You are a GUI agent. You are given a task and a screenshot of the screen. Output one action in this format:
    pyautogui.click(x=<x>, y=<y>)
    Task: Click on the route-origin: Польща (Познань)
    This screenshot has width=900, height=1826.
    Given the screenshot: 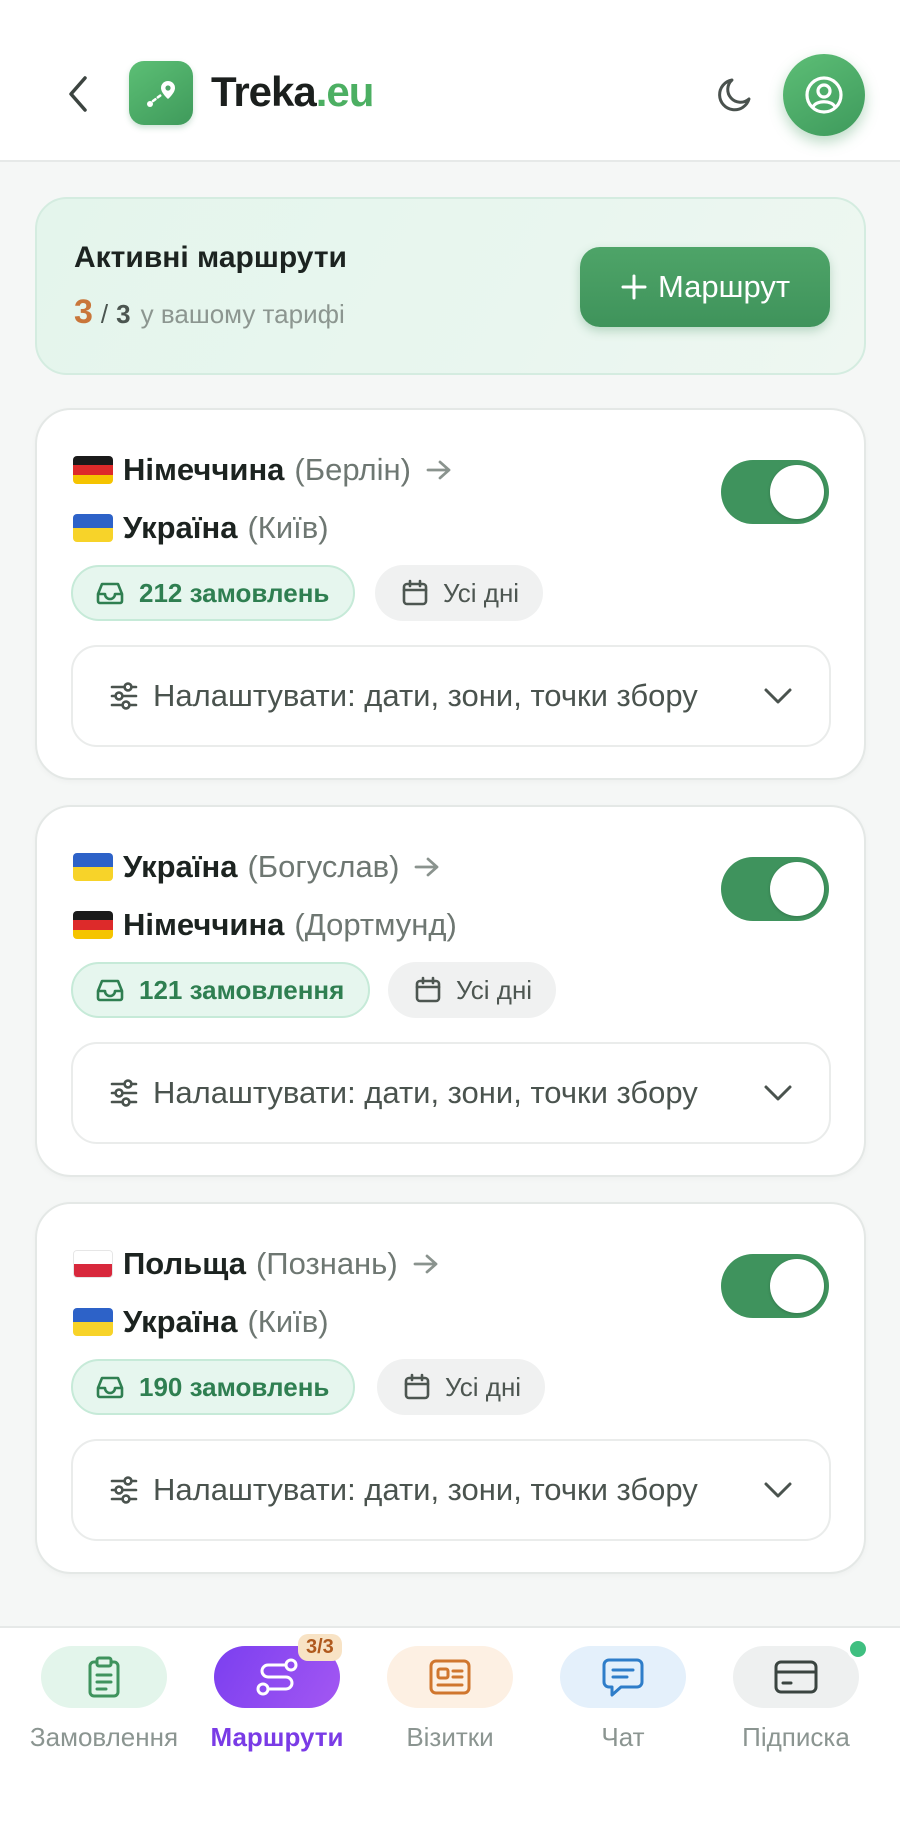 What is the action you would take?
    pyautogui.click(x=256, y=1264)
    